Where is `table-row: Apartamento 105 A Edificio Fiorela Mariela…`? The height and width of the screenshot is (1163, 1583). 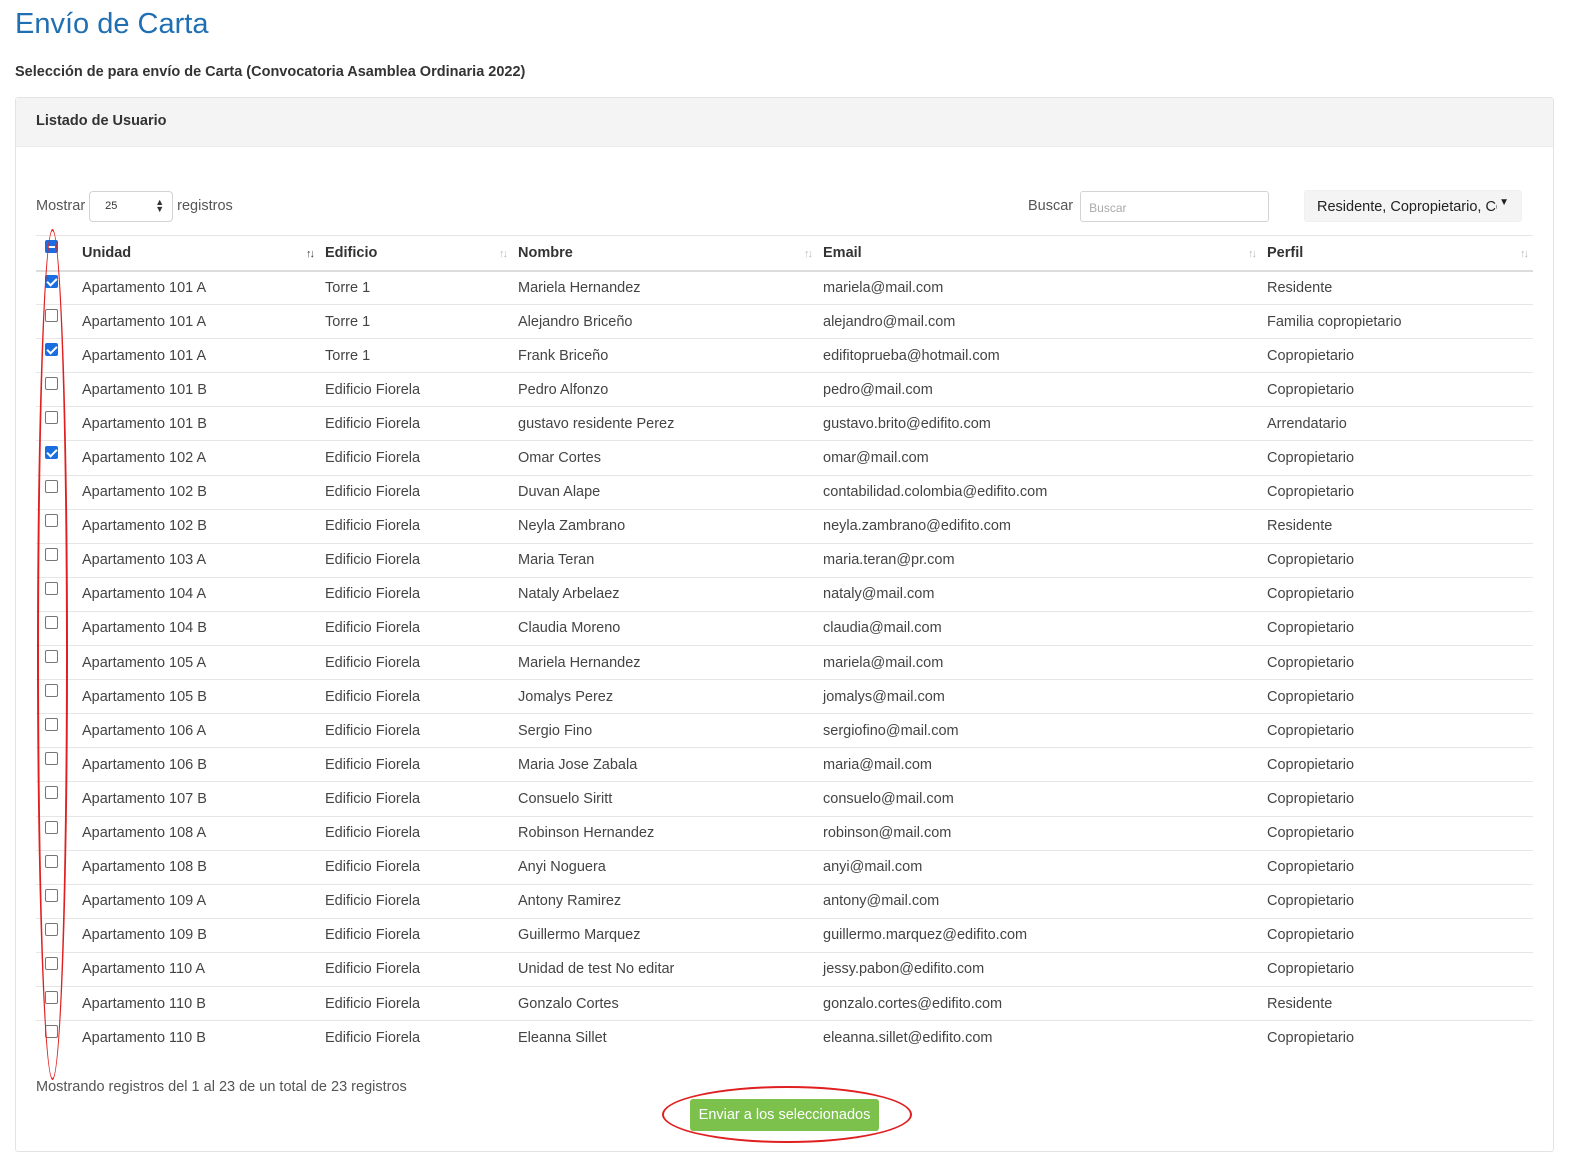 table-row: Apartamento 105 A Edificio Fiorela Mariela… is located at coordinates (784, 663).